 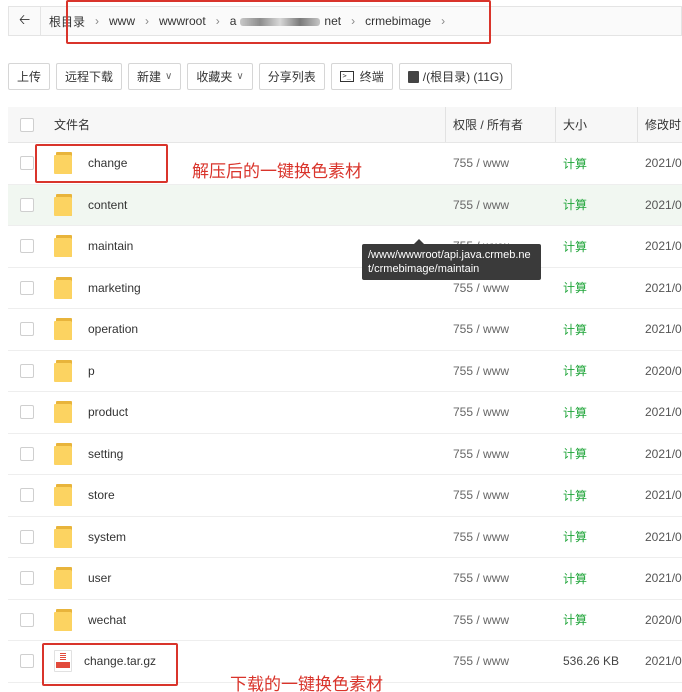 I want to click on new-button-label: 新建, so click(x=149, y=77).